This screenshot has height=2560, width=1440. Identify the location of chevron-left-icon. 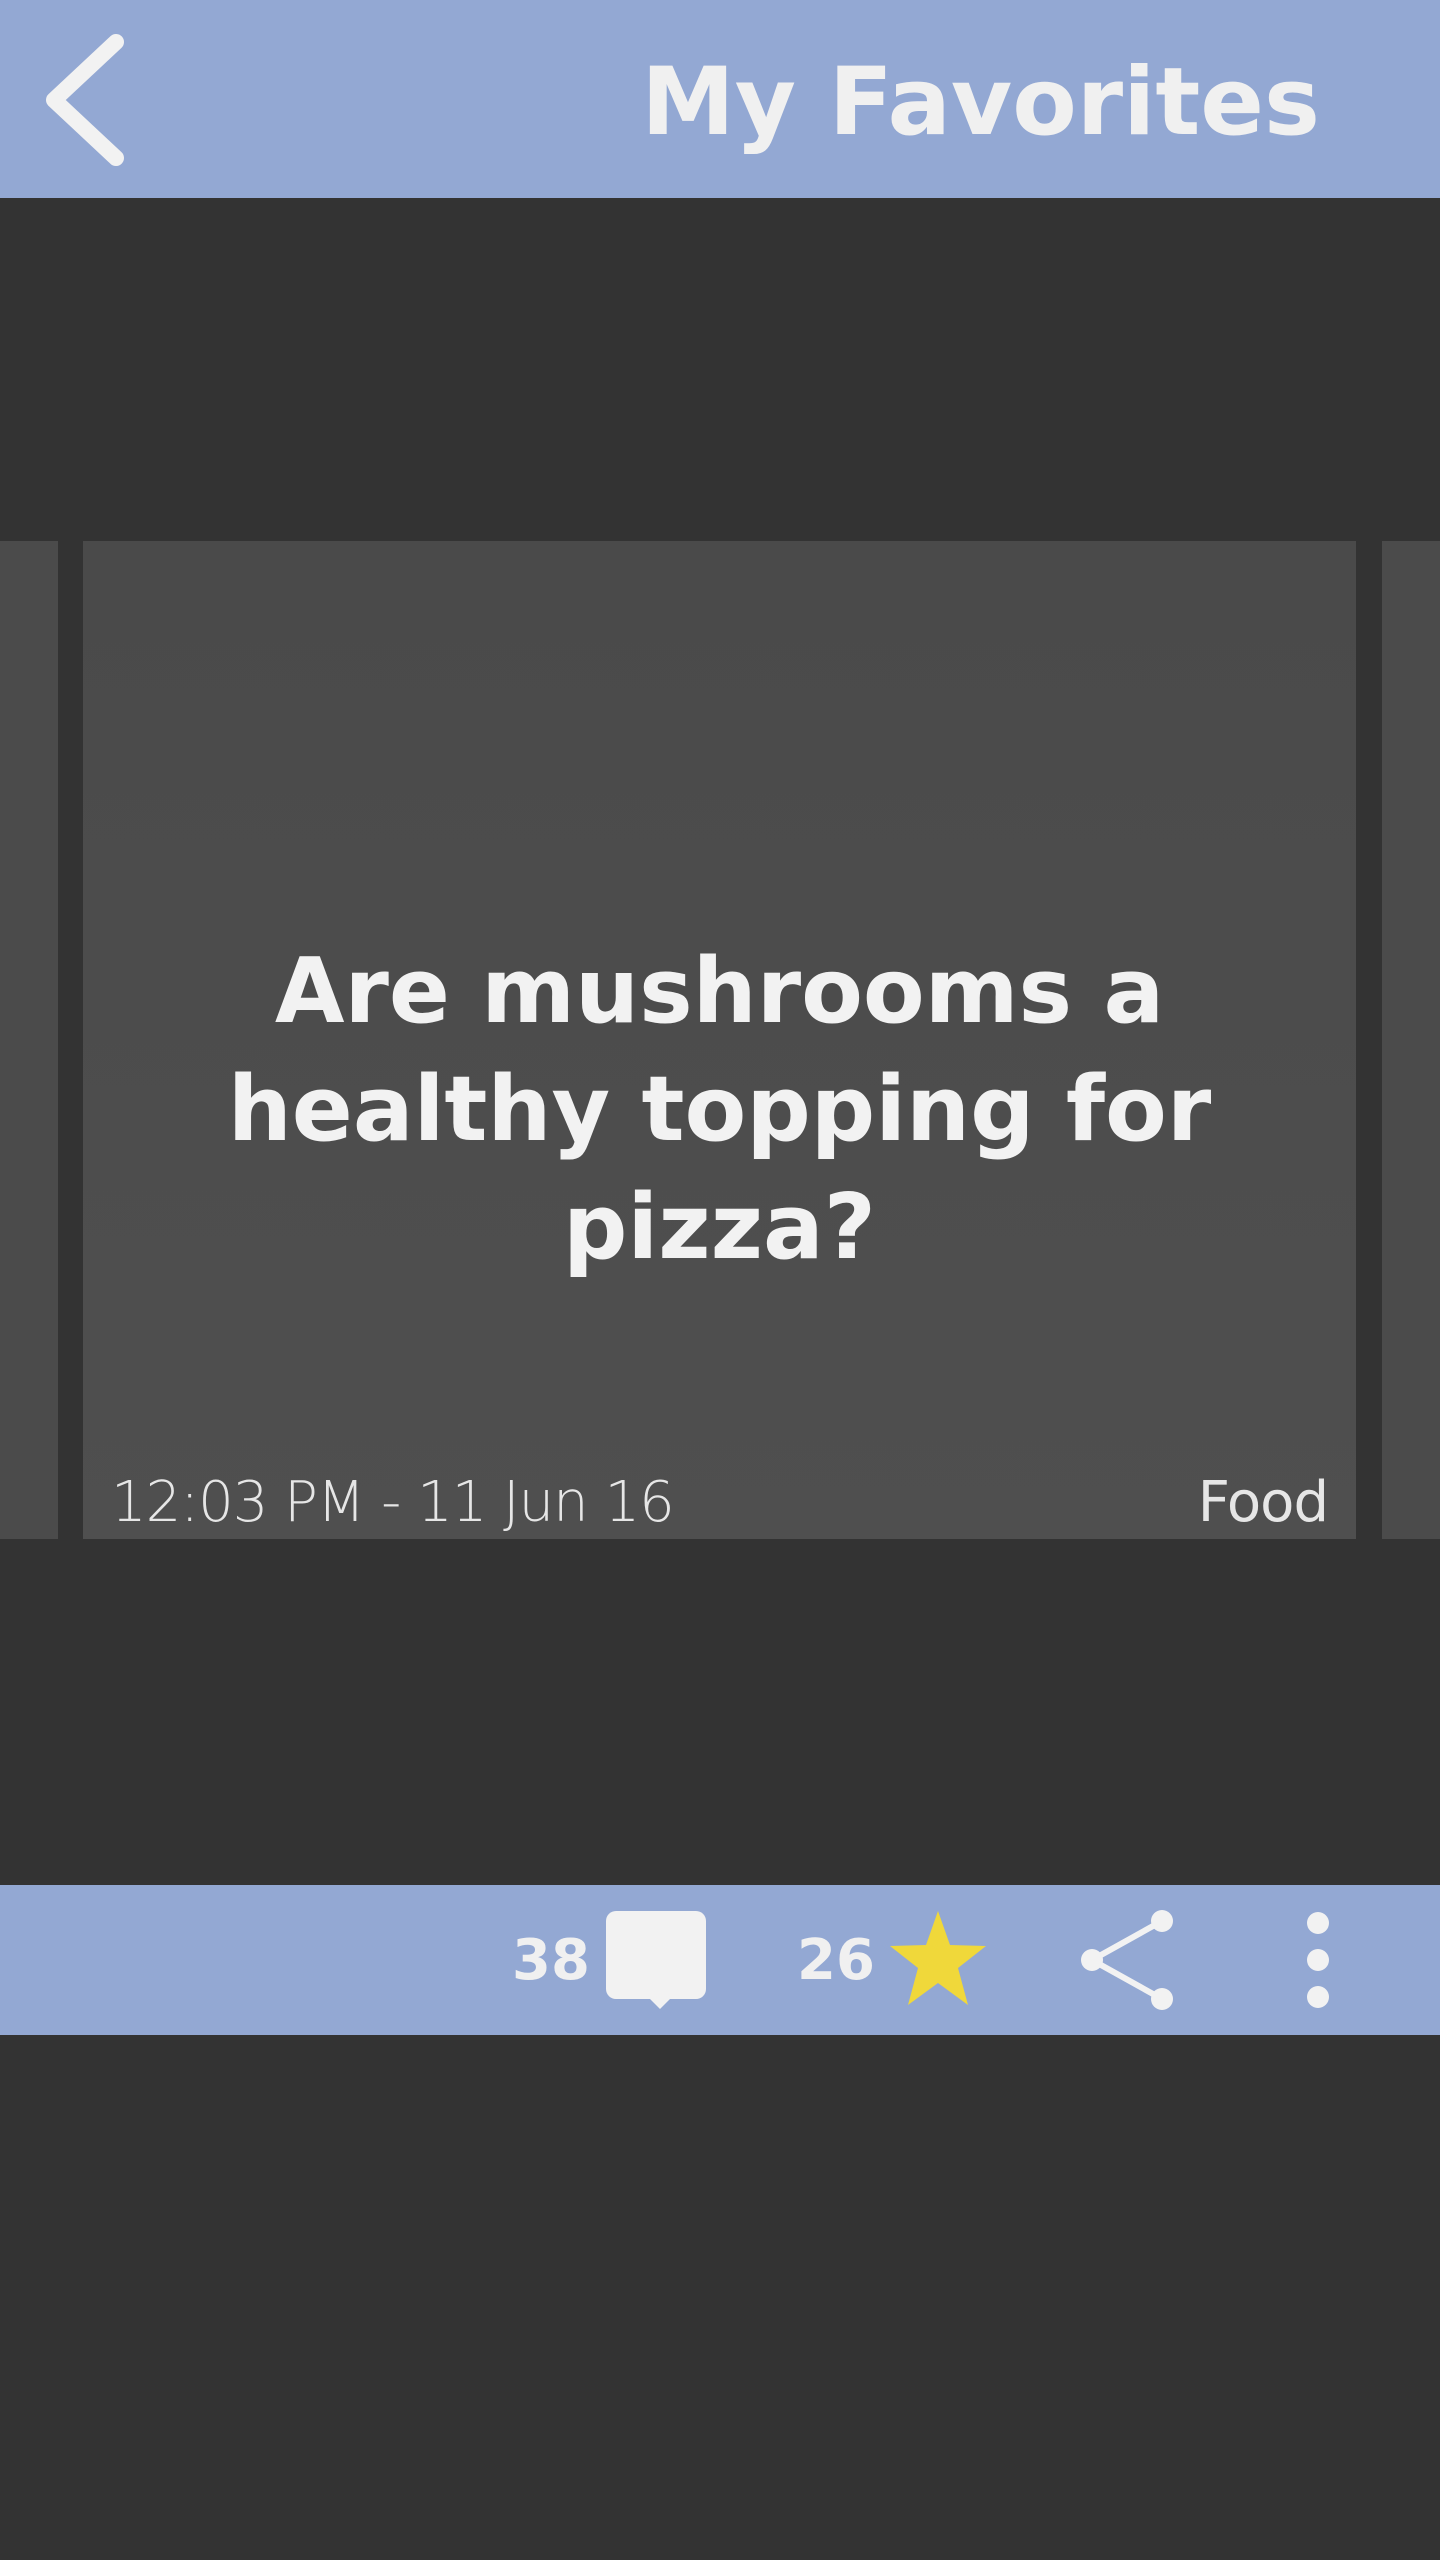
(85, 100).